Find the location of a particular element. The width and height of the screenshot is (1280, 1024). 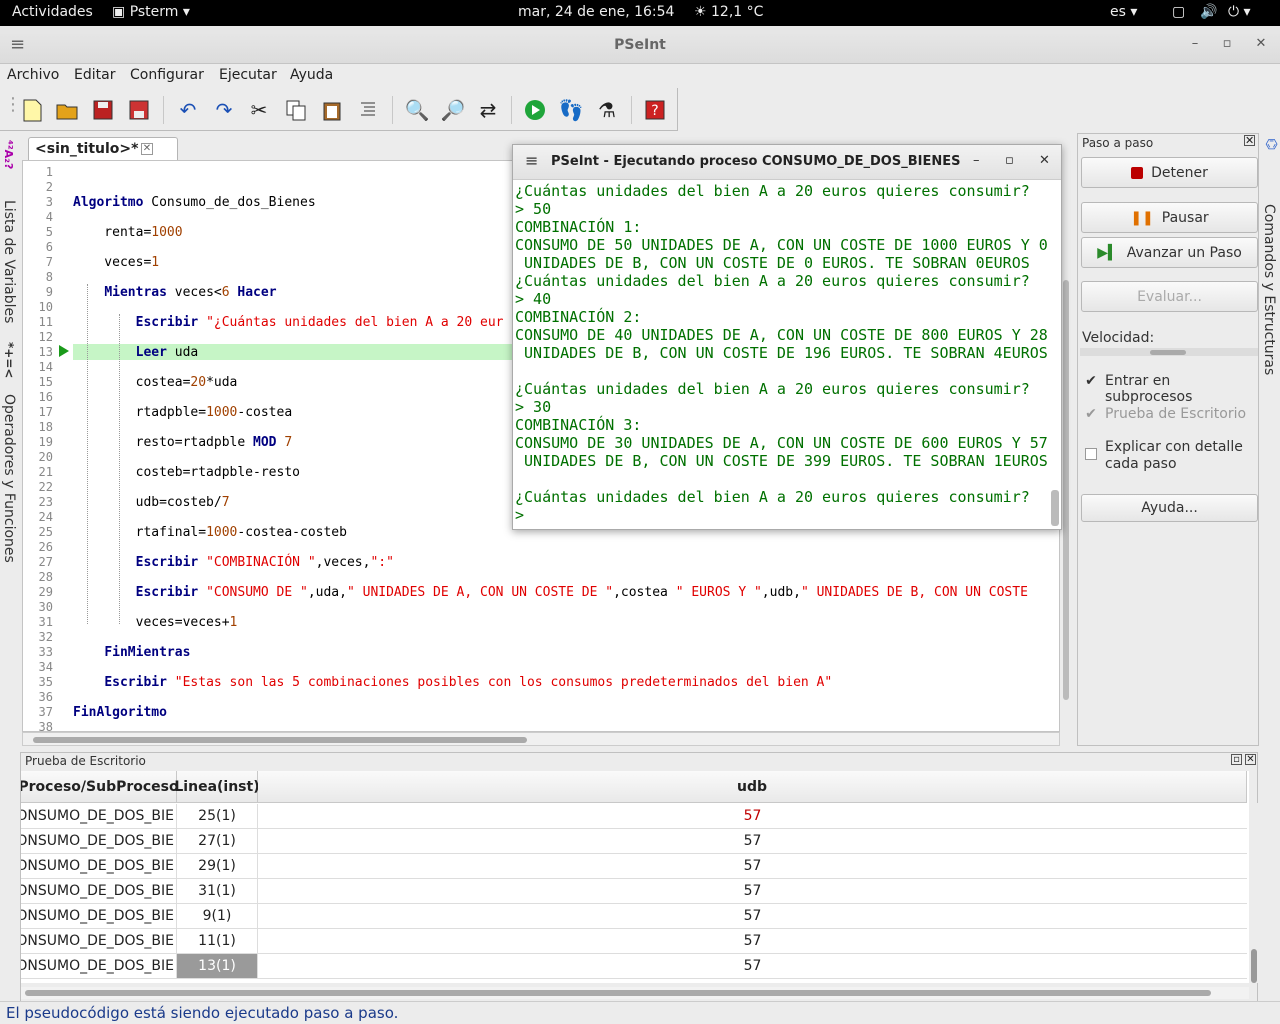

activities-button: Actividades is located at coordinates (52, 12).